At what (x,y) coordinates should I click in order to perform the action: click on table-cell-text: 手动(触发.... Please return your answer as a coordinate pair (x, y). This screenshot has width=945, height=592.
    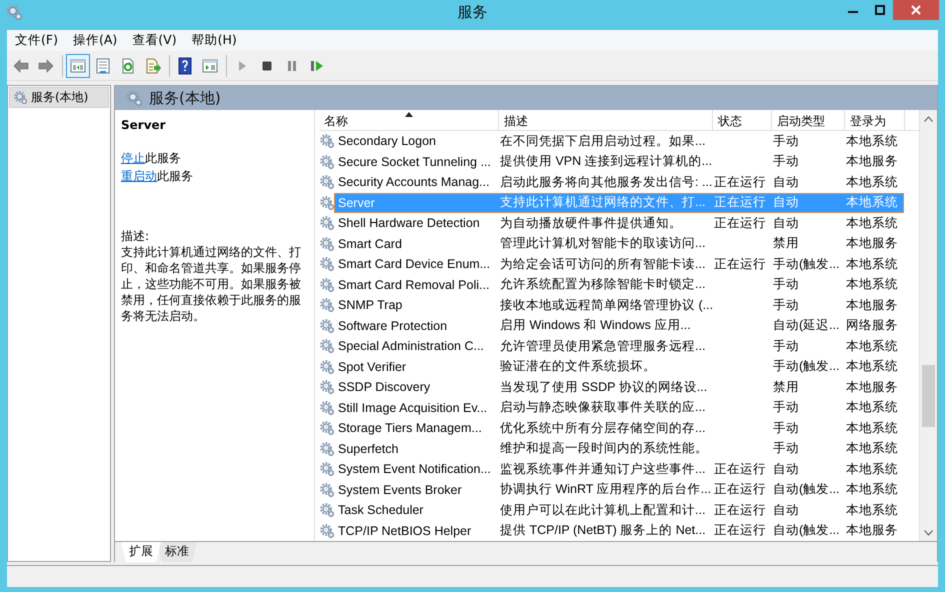
    Looking at the image, I should click on (806, 264).